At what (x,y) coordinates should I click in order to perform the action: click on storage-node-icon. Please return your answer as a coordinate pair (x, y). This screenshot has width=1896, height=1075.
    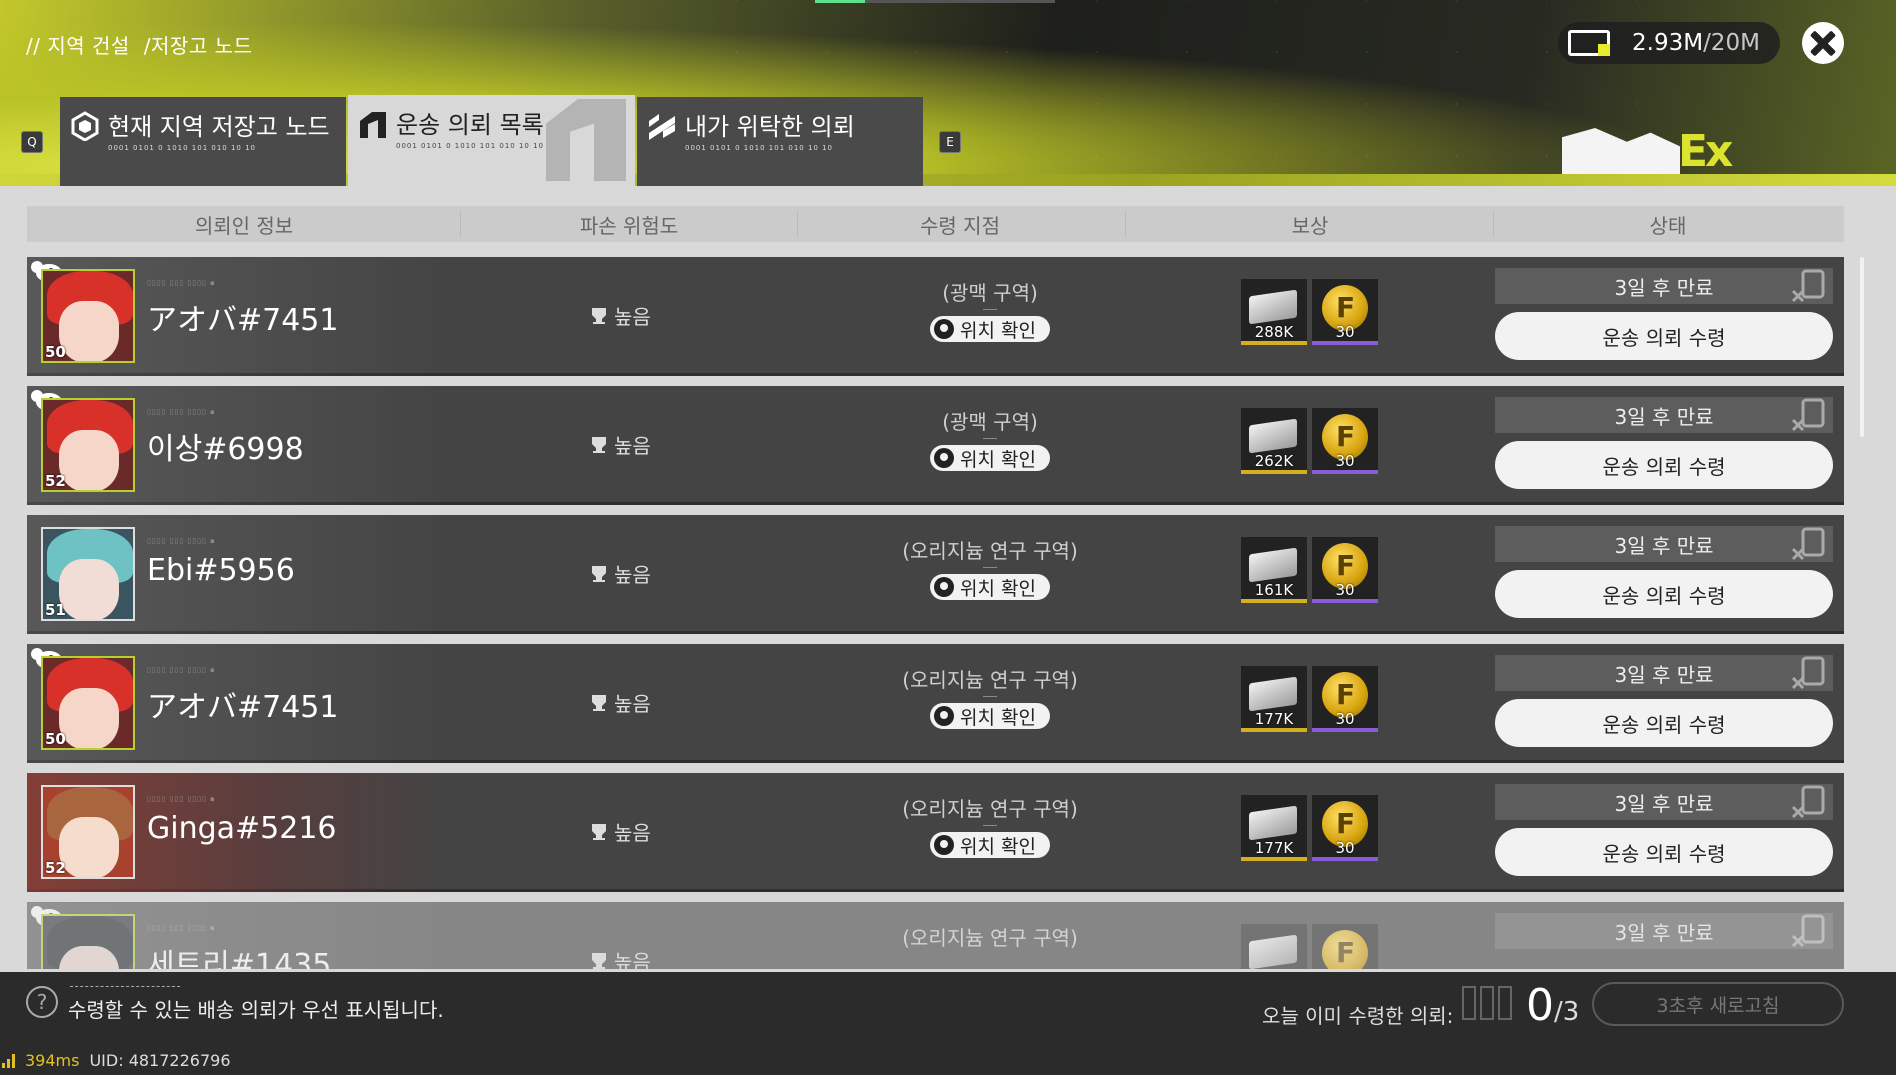
    Looking at the image, I should click on (85, 126).